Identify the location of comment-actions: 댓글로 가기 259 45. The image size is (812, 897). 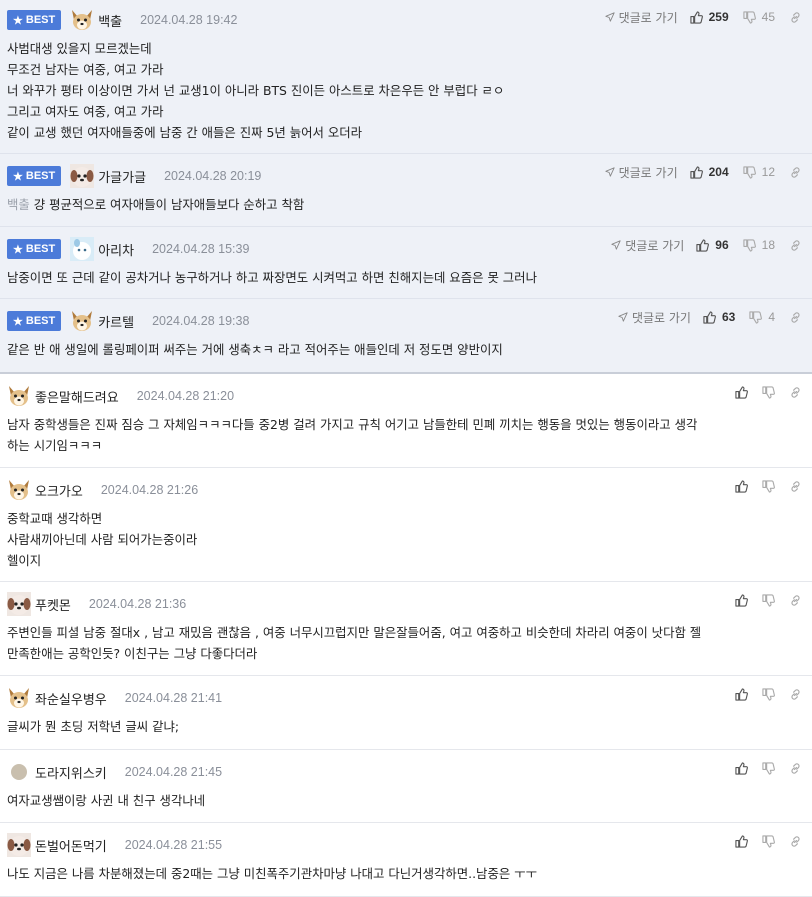
(703, 17).